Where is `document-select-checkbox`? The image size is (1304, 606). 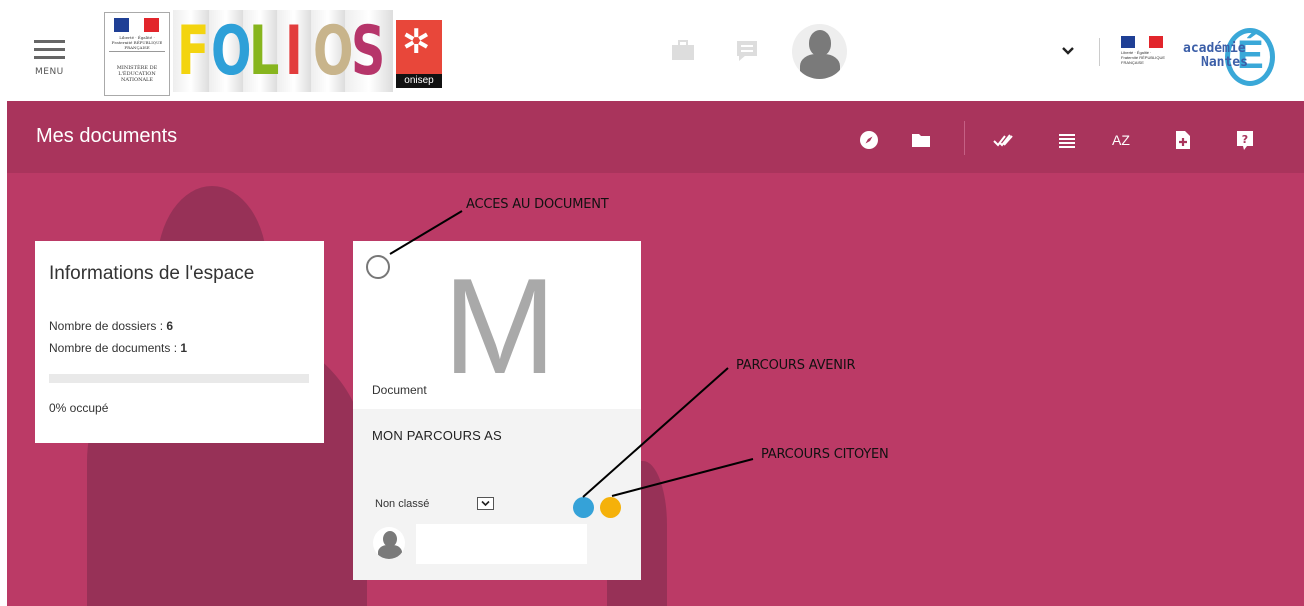 document-select-checkbox is located at coordinates (378, 267).